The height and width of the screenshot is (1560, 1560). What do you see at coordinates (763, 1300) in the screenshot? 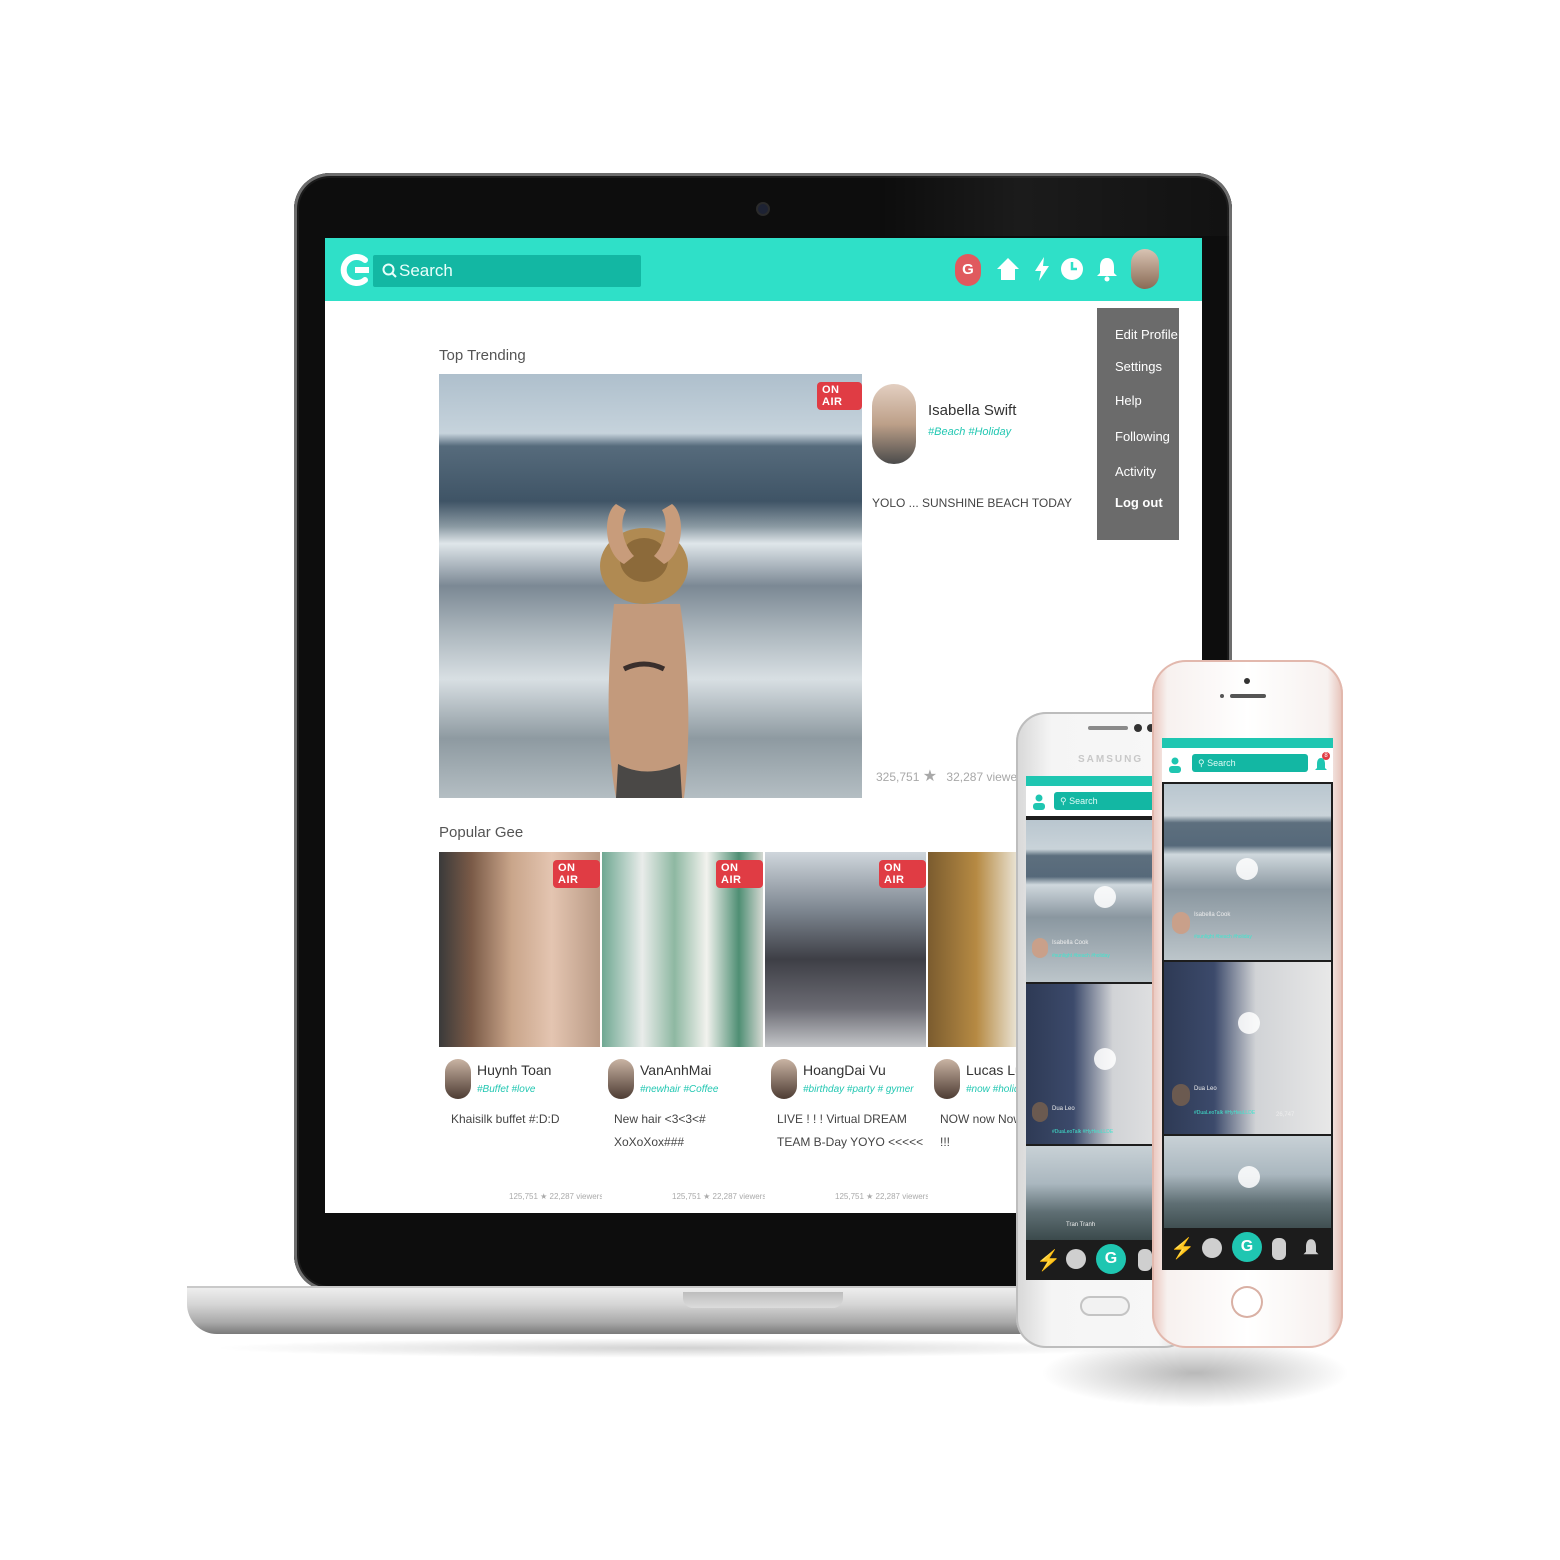
I see `laptop-lid-notch` at bounding box center [763, 1300].